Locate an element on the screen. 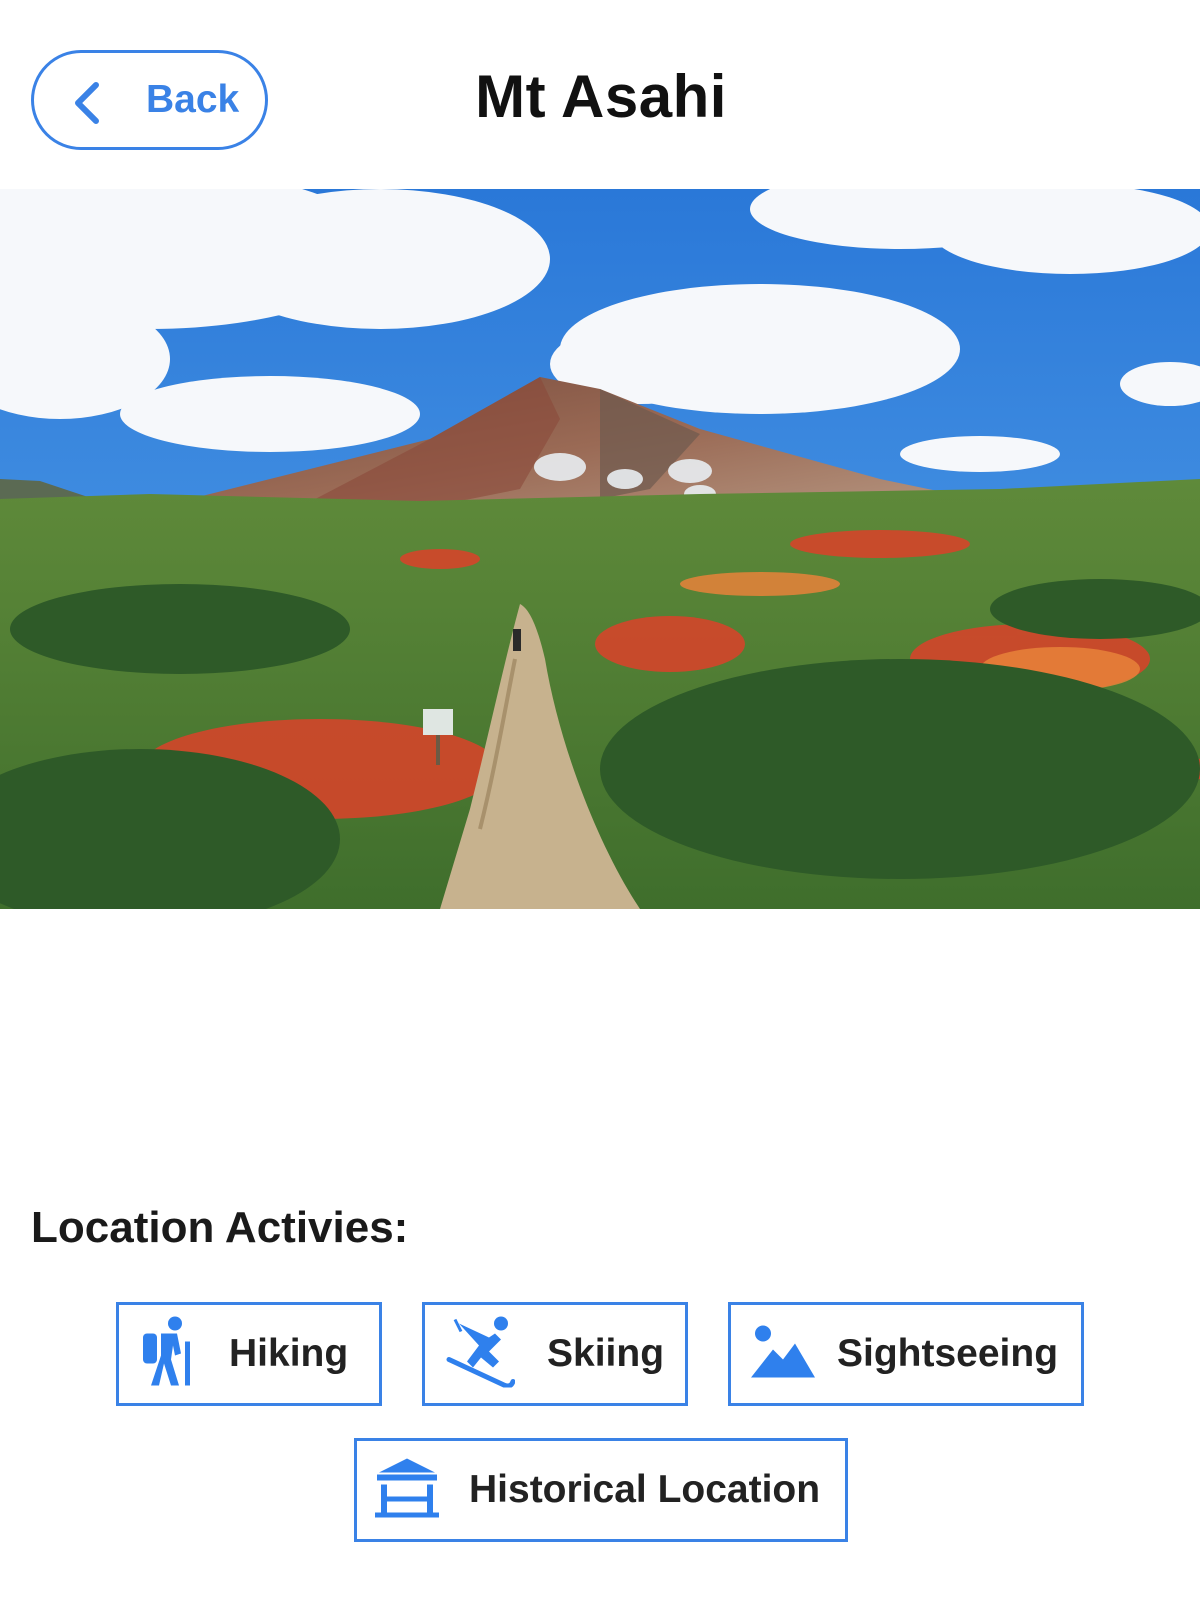 This screenshot has height=1600, width=1200. activities-heading: Location Activies: is located at coordinates (220, 1227).